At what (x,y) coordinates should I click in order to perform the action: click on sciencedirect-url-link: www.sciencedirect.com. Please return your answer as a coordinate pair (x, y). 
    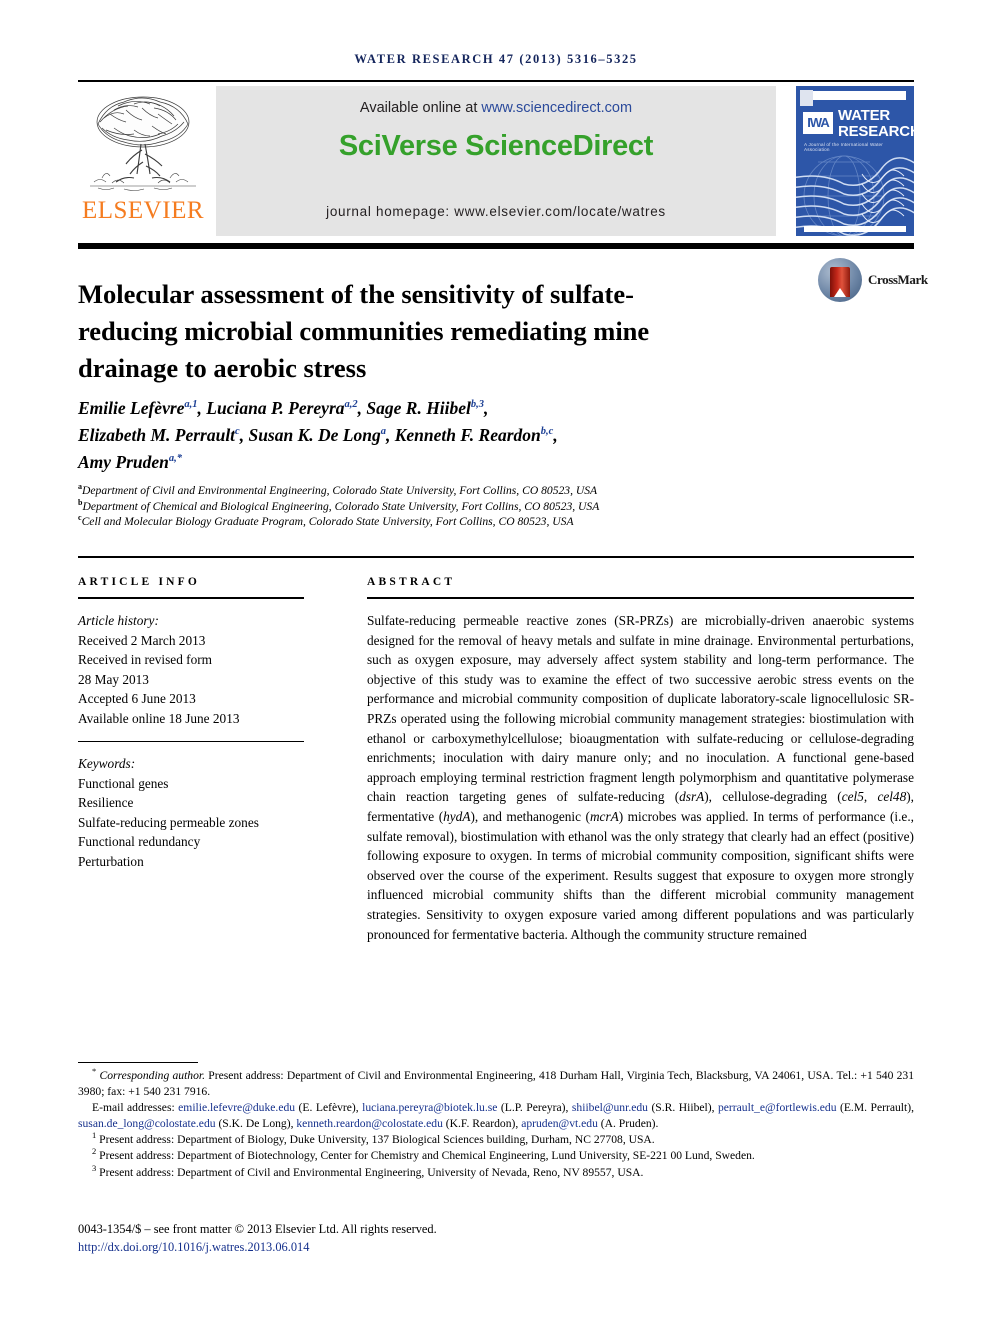
    Looking at the image, I should click on (556, 108).